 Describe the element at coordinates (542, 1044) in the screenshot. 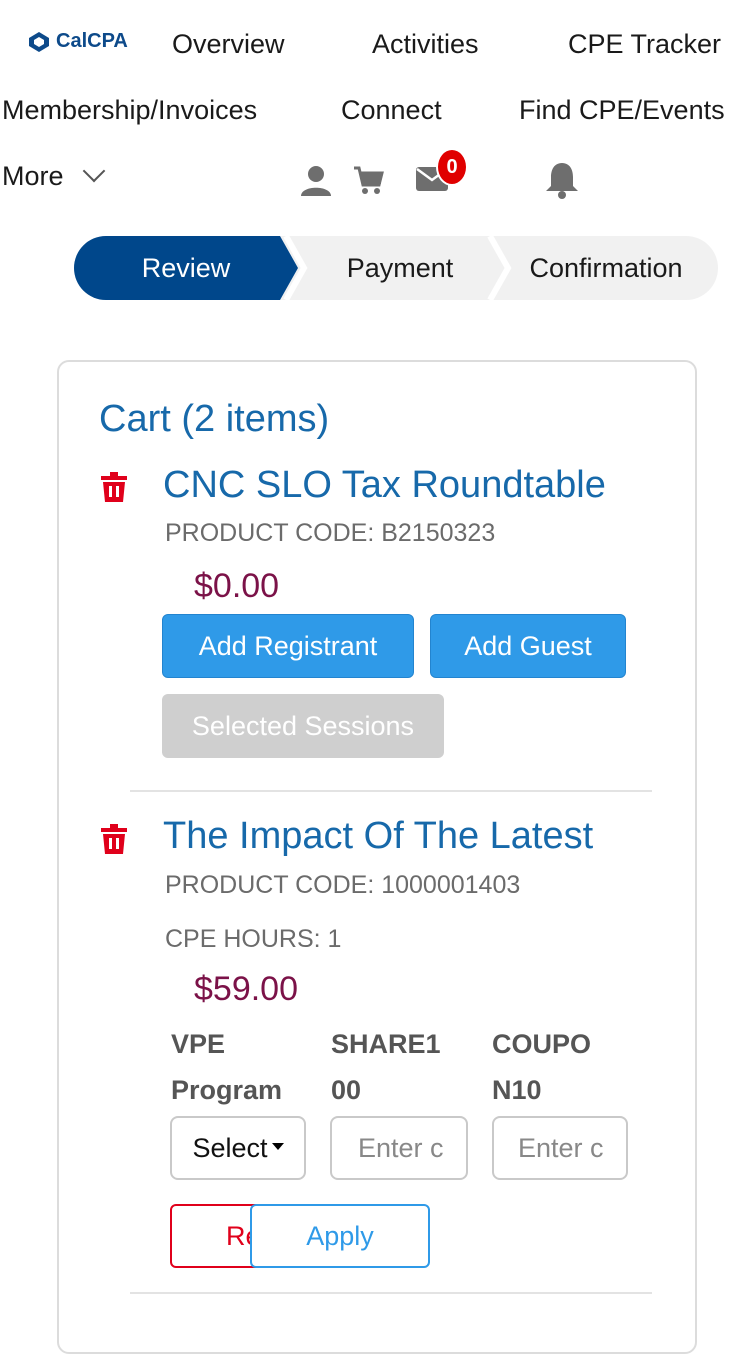

I see `column-header-line: COUPO` at that location.